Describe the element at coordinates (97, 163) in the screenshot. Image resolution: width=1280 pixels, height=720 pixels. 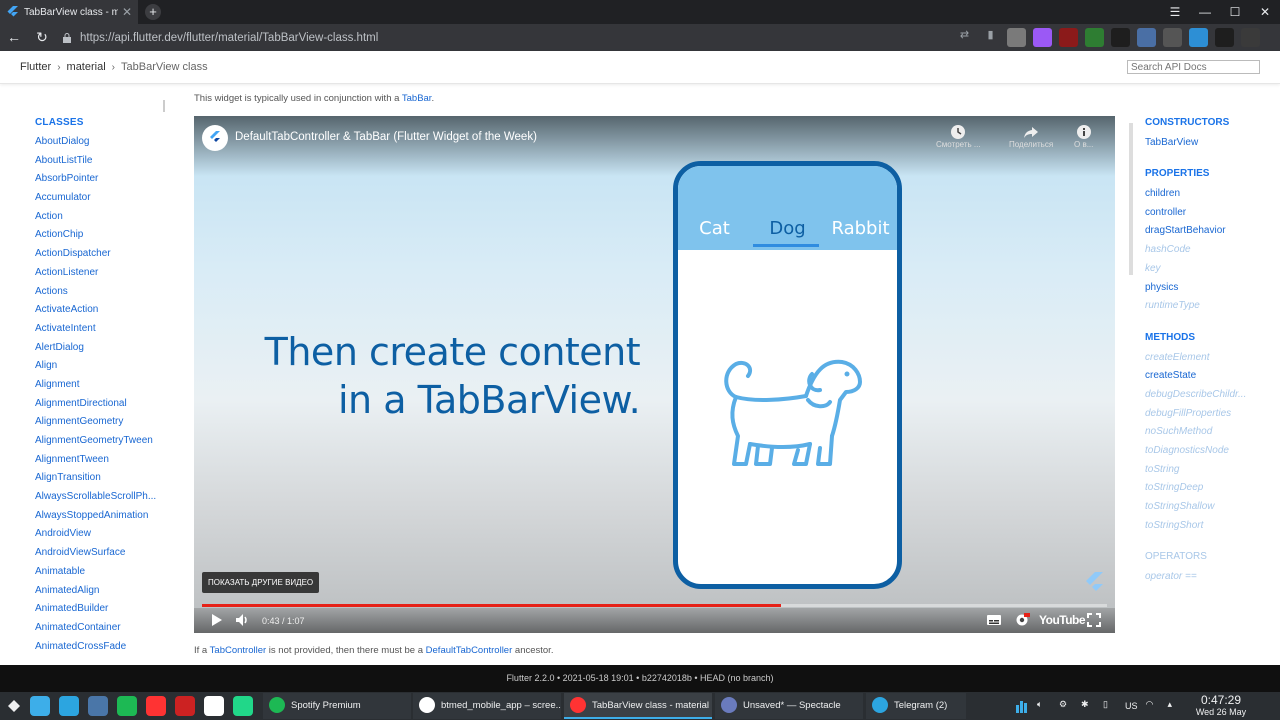
I see `class-link: AboutListTile` at that location.